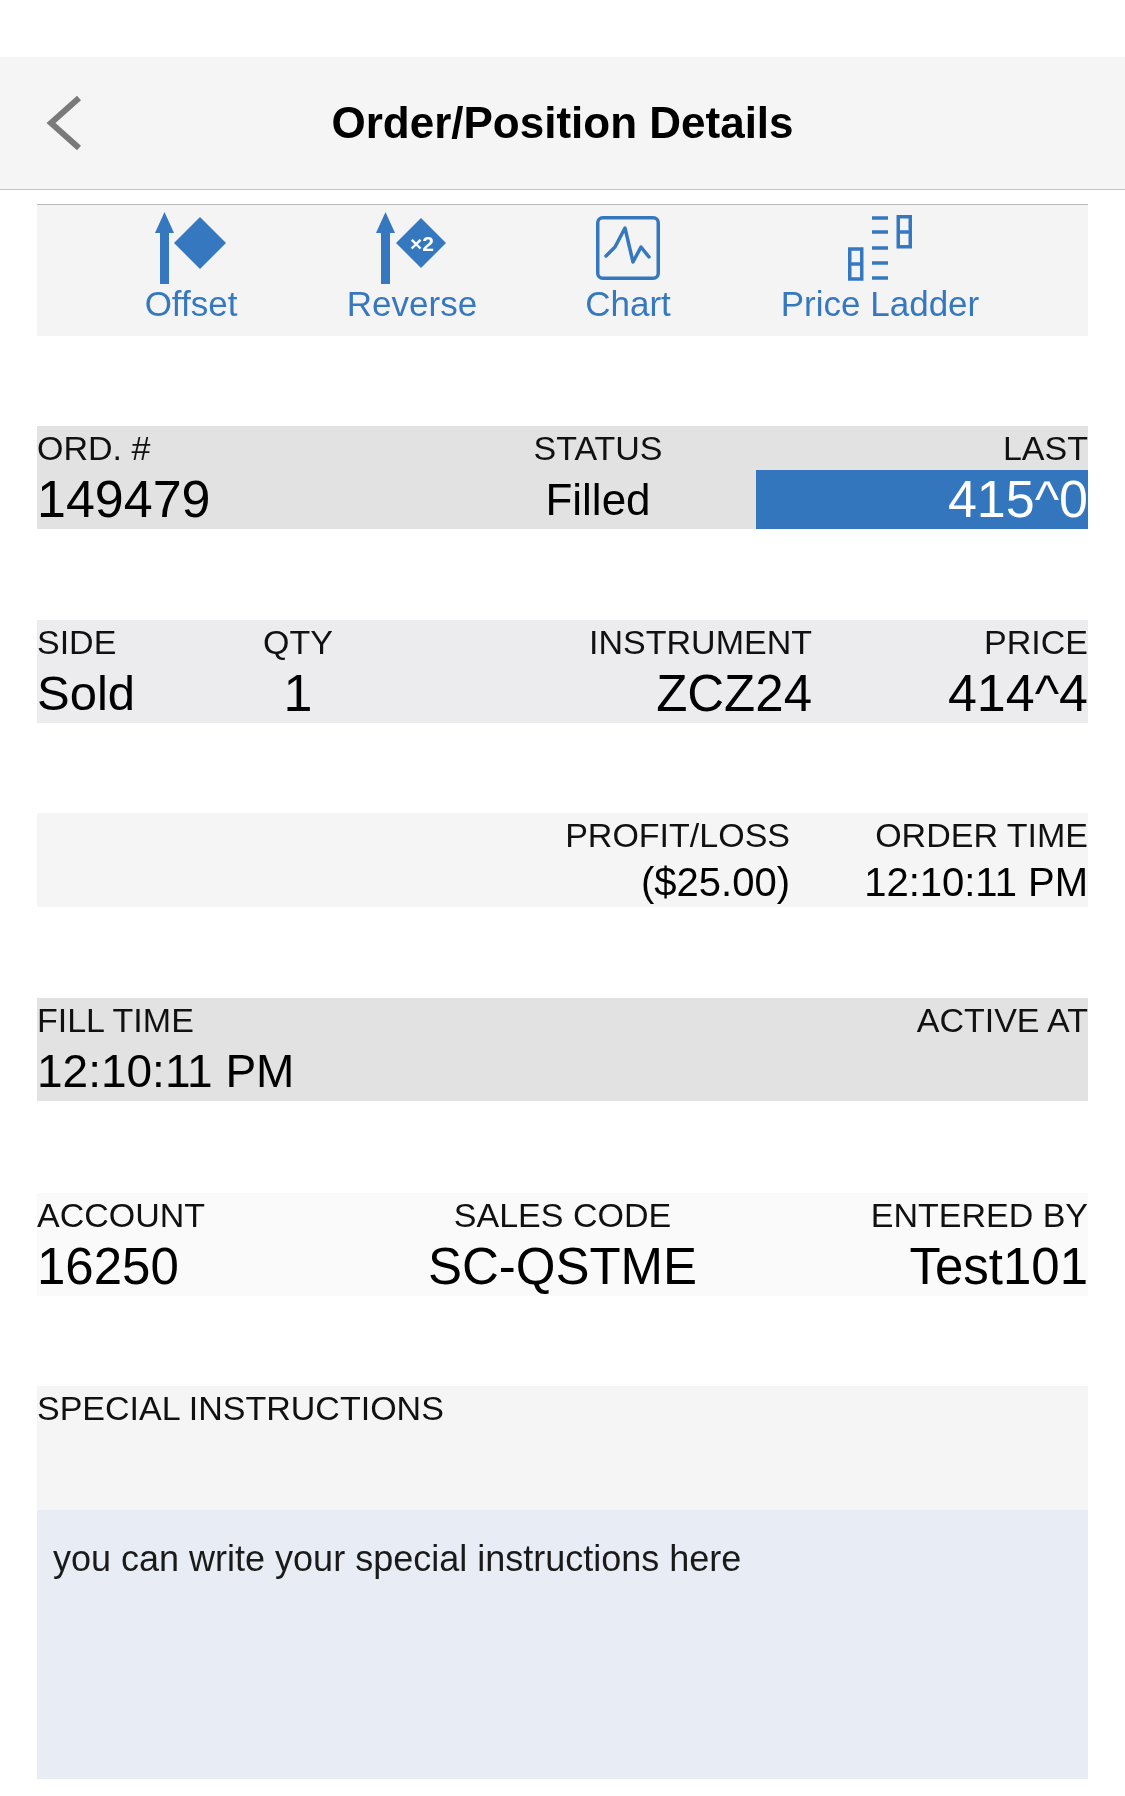 This screenshot has width=1125, height=1796. I want to click on field-value: Test101, so click(998, 1266).